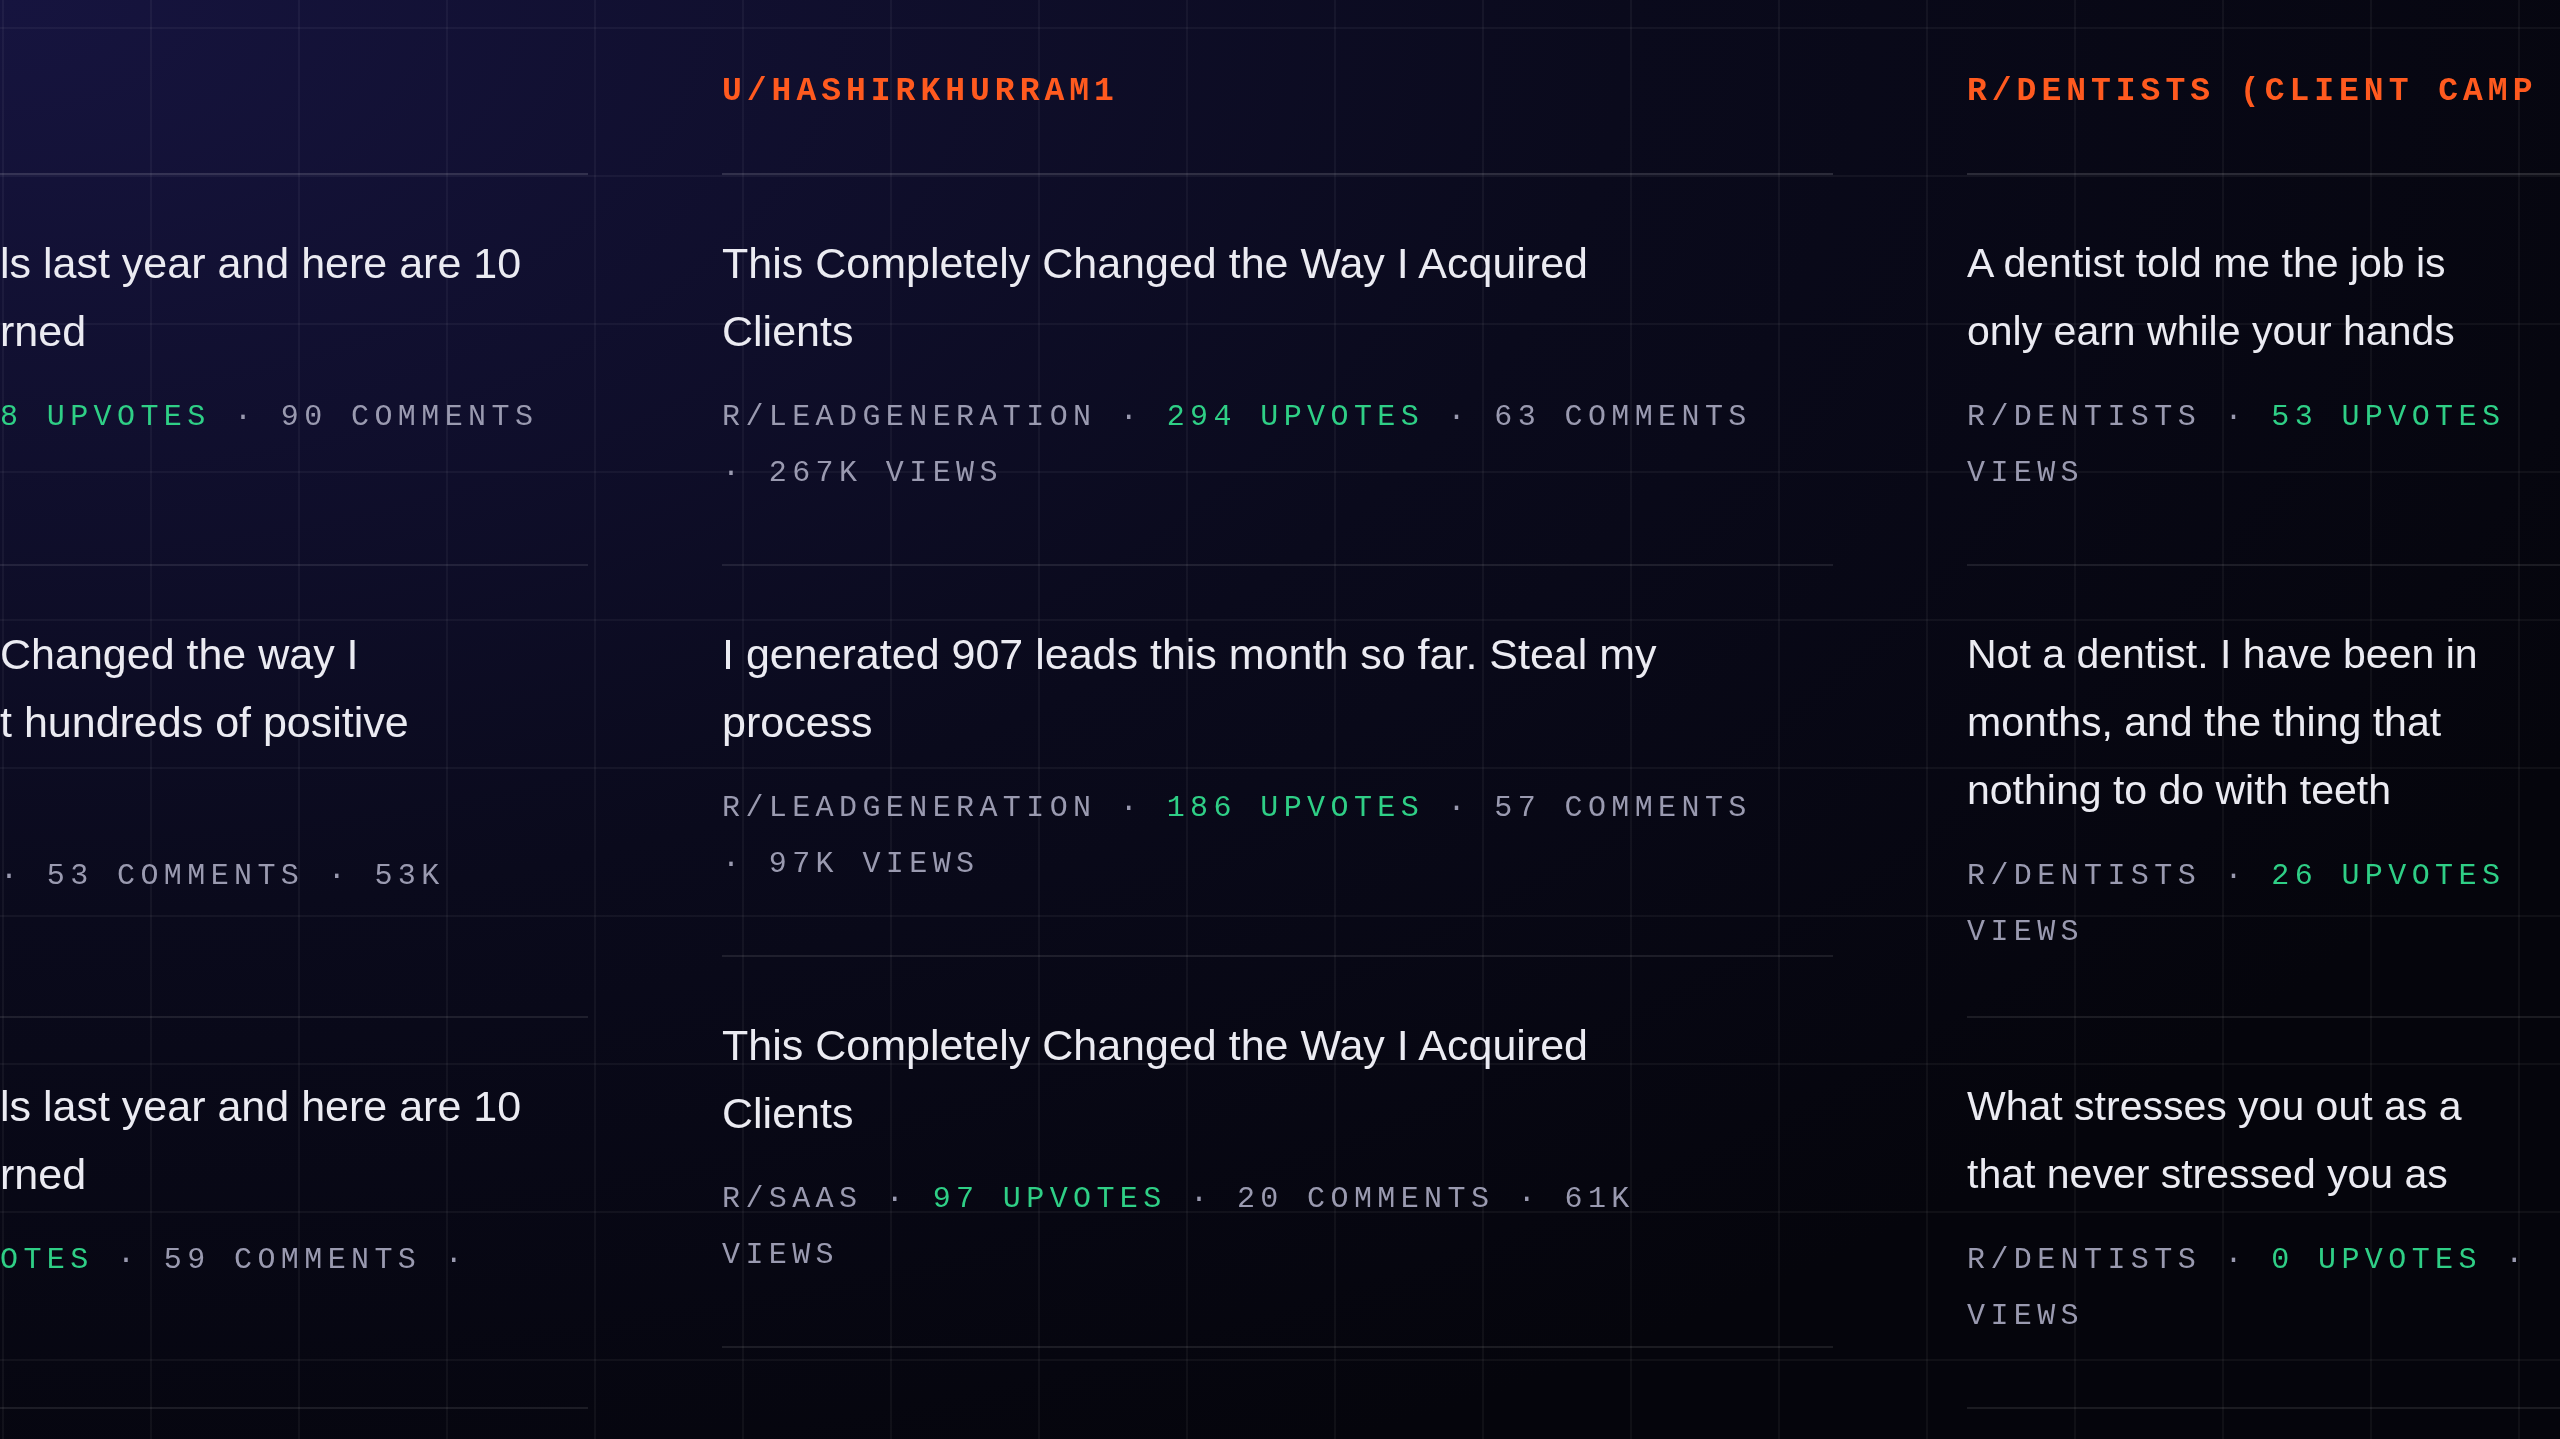 This screenshot has width=2560, height=1439. Describe the element at coordinates (2211, 297) in the screenshot. I see `post-title: A dentist told me the job is only earn while your hands` at that location.